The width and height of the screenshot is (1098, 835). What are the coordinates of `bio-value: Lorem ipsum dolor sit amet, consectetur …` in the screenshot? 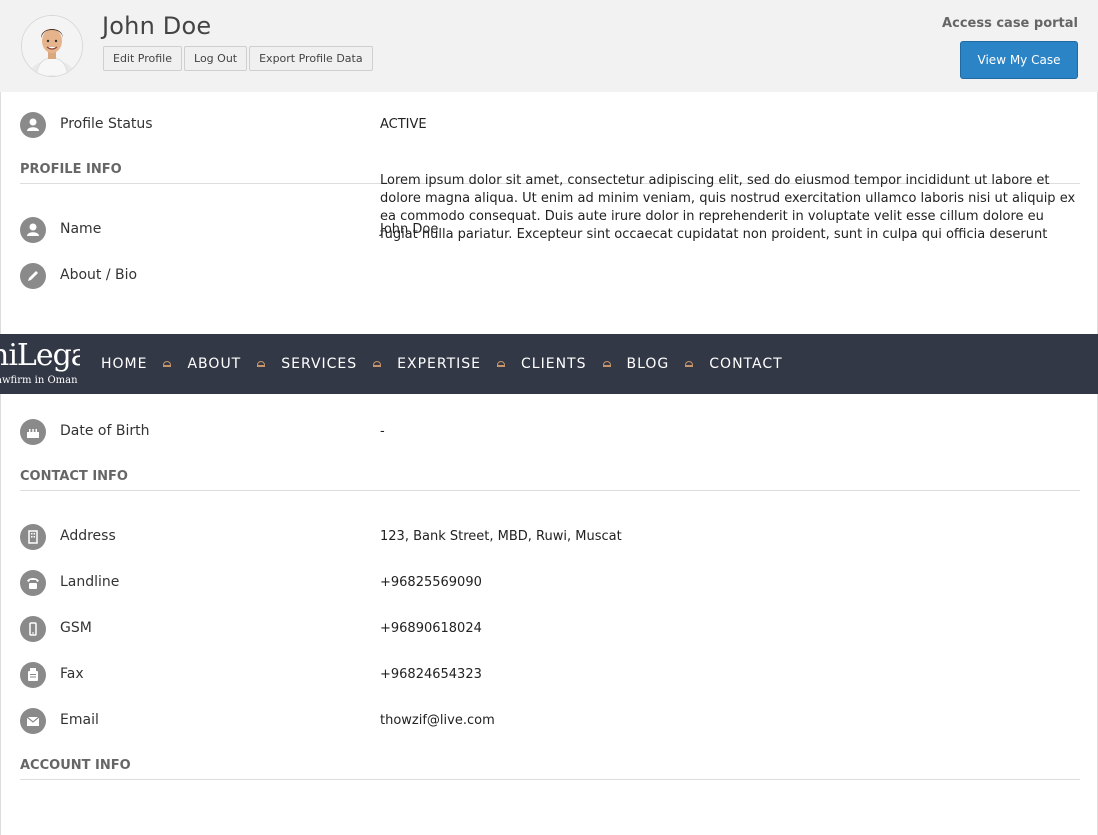 It's located at (728, 207).